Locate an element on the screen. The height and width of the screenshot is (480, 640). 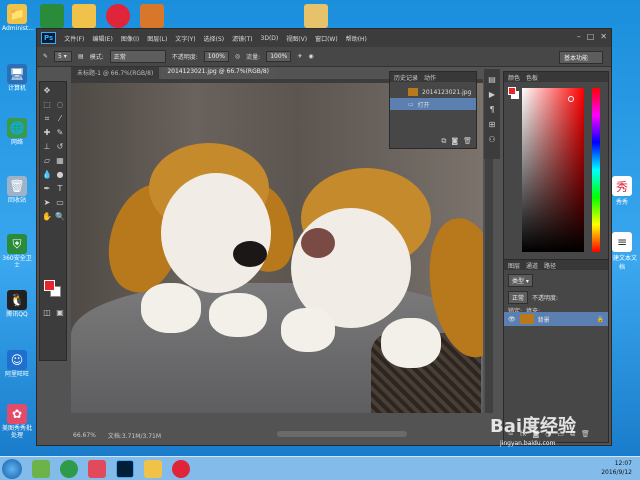
eyedropper-tool-icon: ⁄ is located at coordinates (60, 119).